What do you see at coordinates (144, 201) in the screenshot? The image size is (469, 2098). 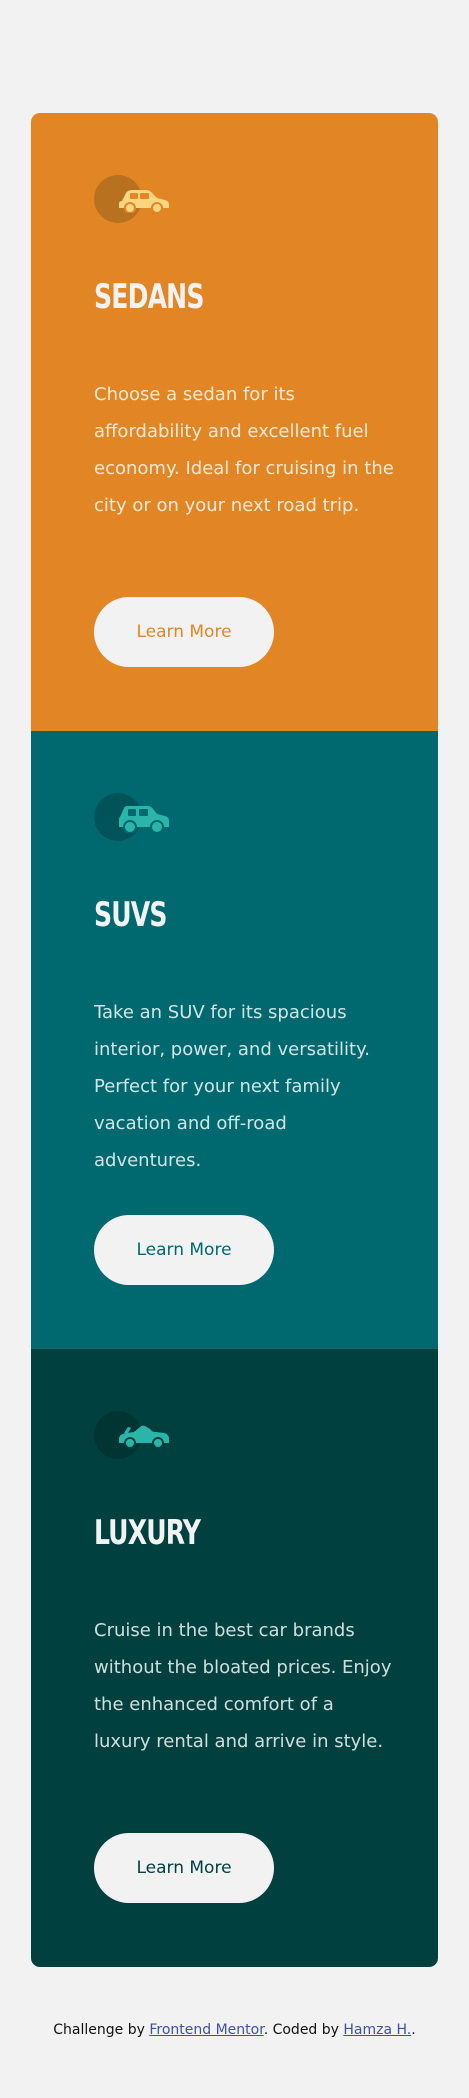 I see `sedan-car-icon-svg` at bounding box center [144, 201].